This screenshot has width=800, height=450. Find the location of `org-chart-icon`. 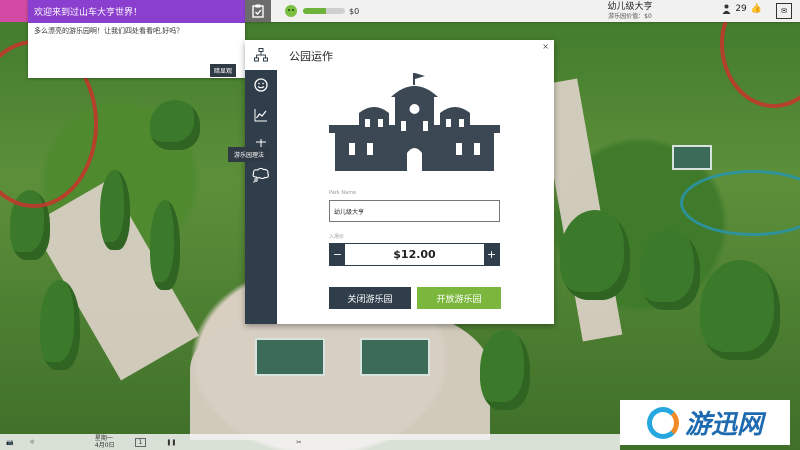

org-chart-icon is located at coordinates (261, 55).